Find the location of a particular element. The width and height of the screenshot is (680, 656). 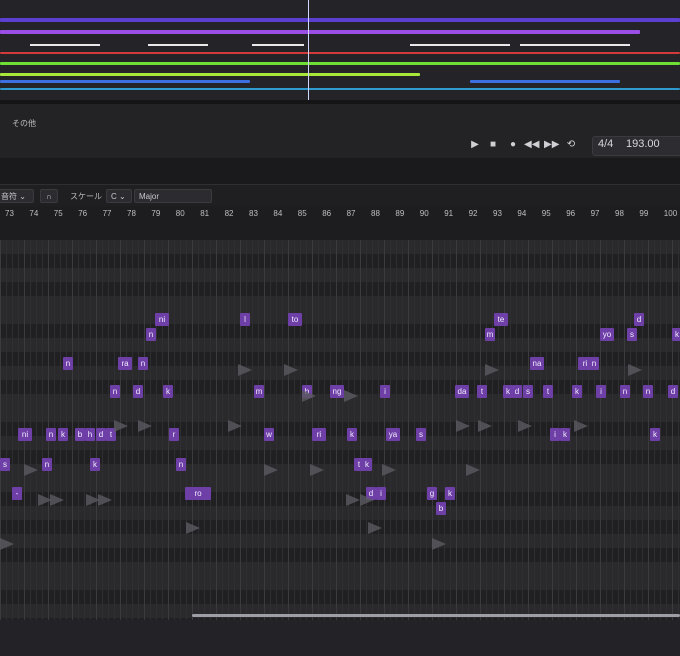

time-signature: 4/4 is located at coordinates (605, 144).